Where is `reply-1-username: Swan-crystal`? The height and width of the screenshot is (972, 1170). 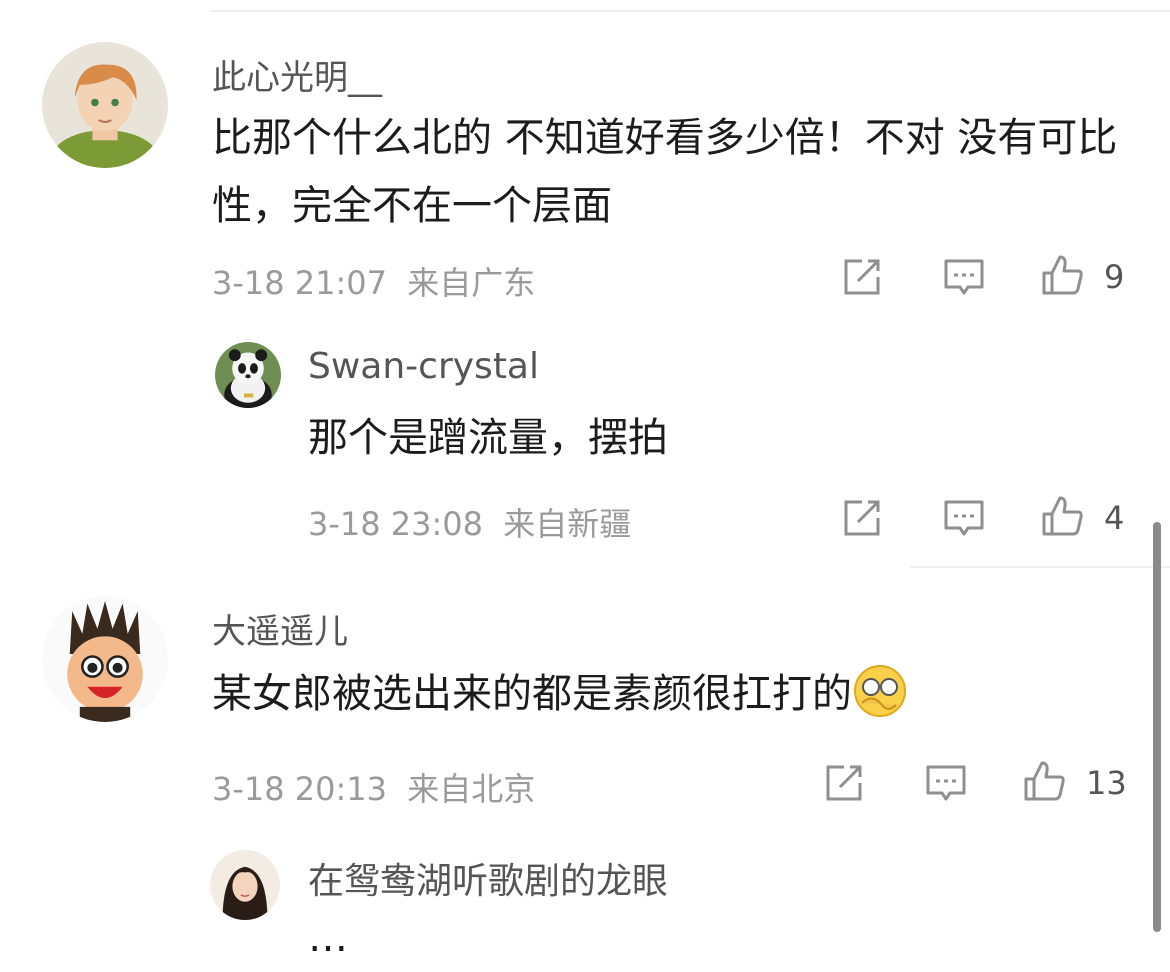
reply-1-username: Swan-crystal is located at coordinates (423, 366).